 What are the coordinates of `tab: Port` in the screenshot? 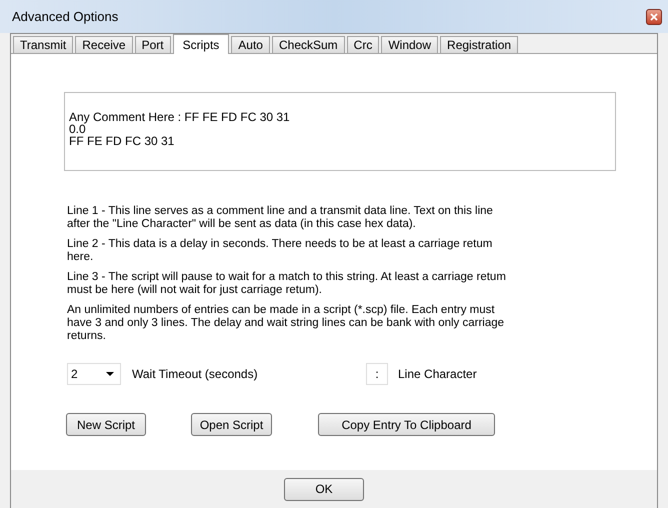 It's located at (152, 44).